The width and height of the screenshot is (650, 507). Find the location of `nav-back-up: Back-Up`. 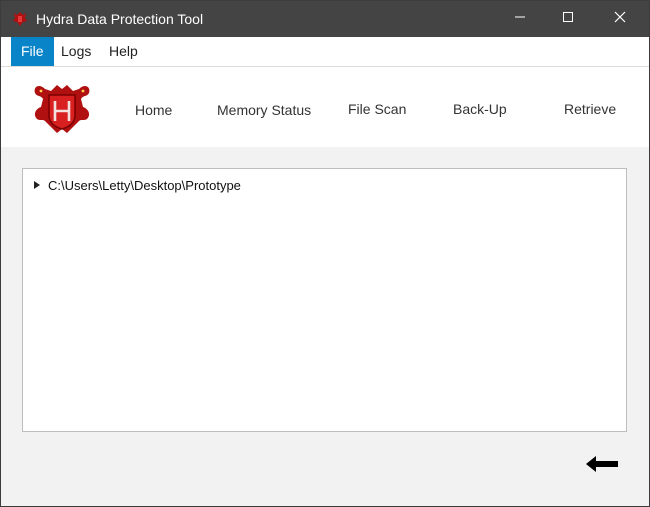

nav-back-up: Back-Up is located at coordinates (480, 109).